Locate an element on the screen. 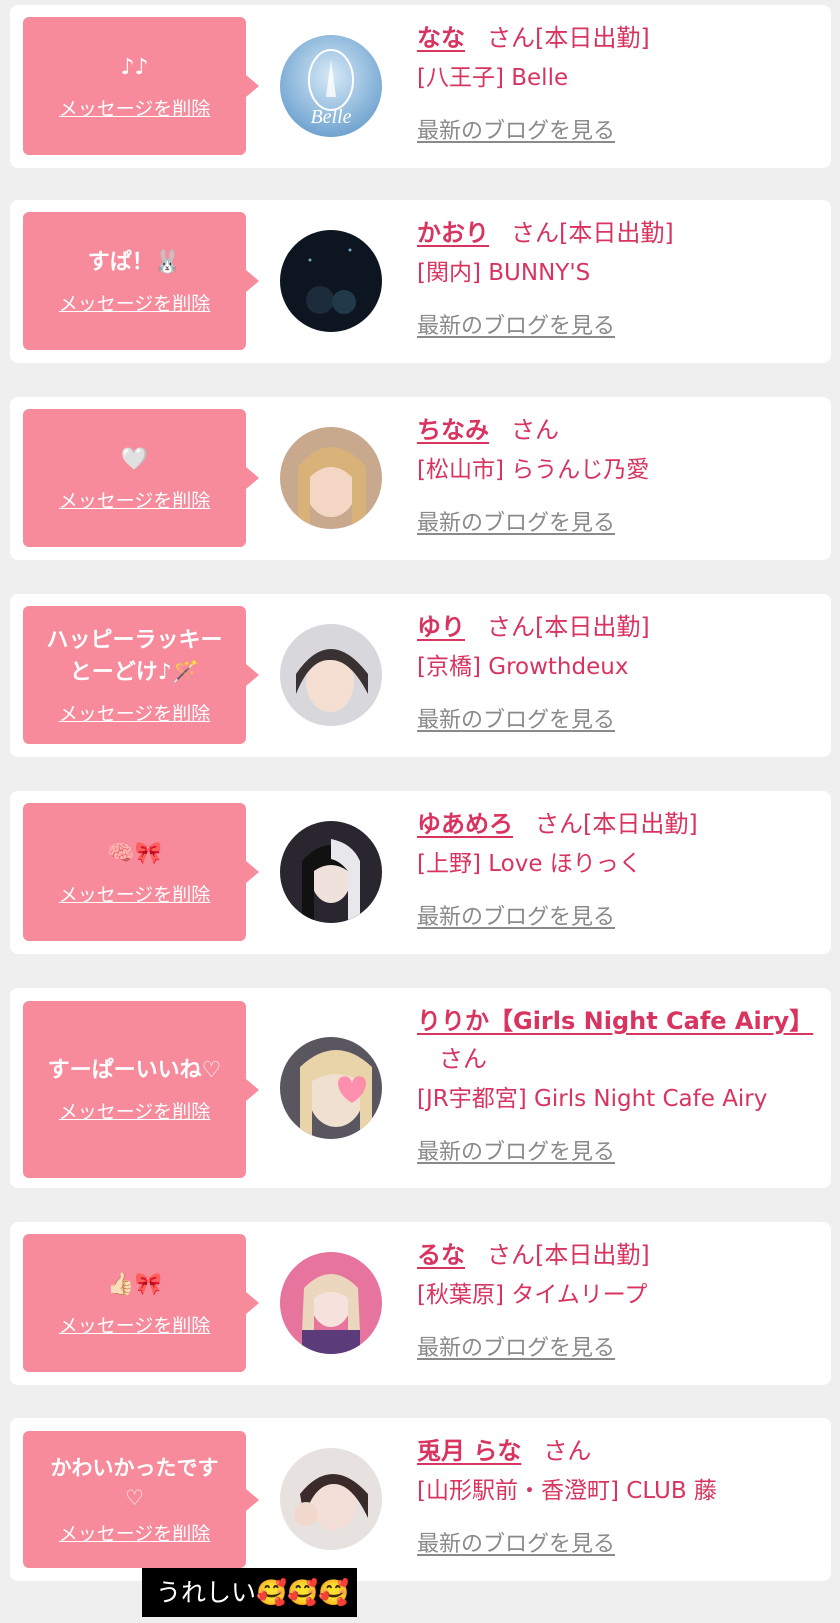  info: るな さん[本日出勤] [秋葉原] タイムリープ 最新のブログを見る is located at coordinates (619, 1299).